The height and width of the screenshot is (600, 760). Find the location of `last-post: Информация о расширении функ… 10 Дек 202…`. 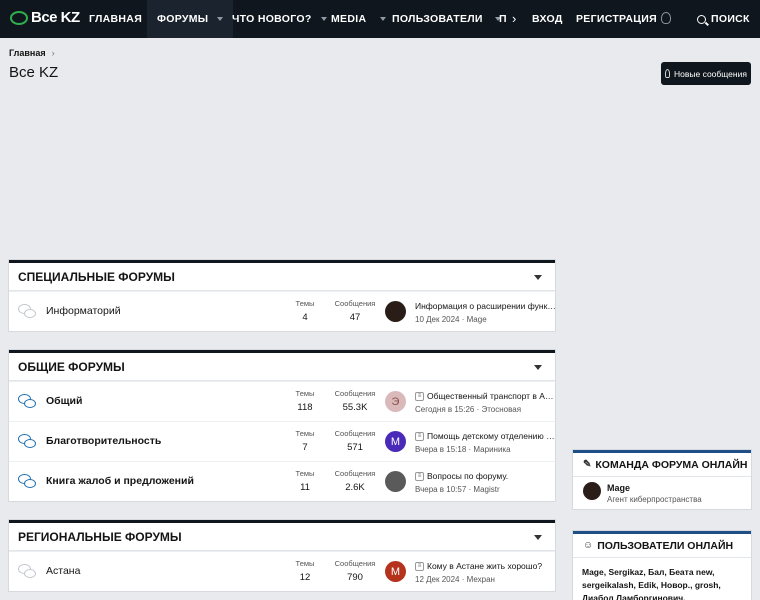

last-post: Информация о расширении функ… 10 Дек 202… is located at coordinates (485, 312).